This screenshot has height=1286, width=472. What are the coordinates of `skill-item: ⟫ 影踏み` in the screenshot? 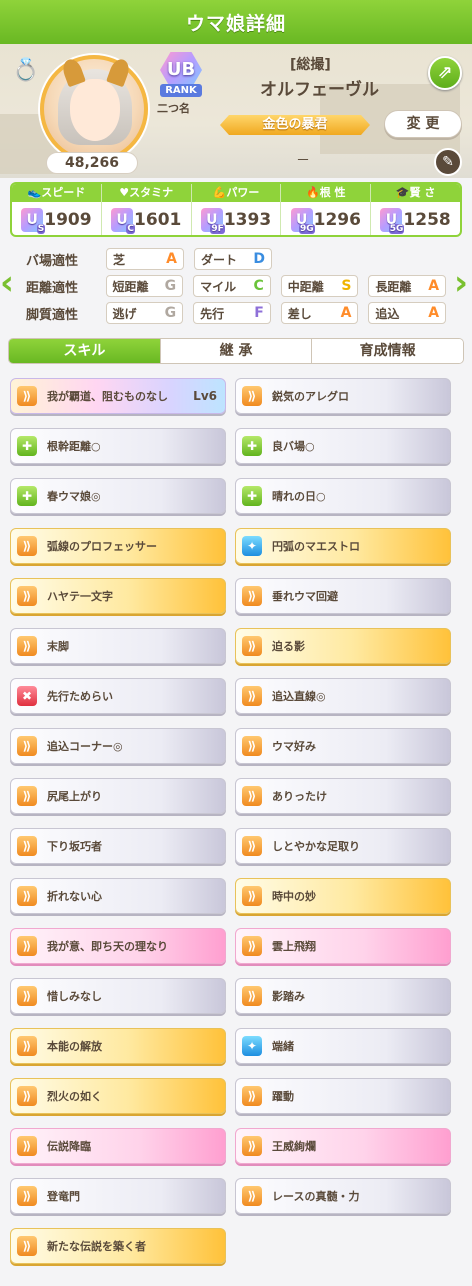 It's located at (343, 996).